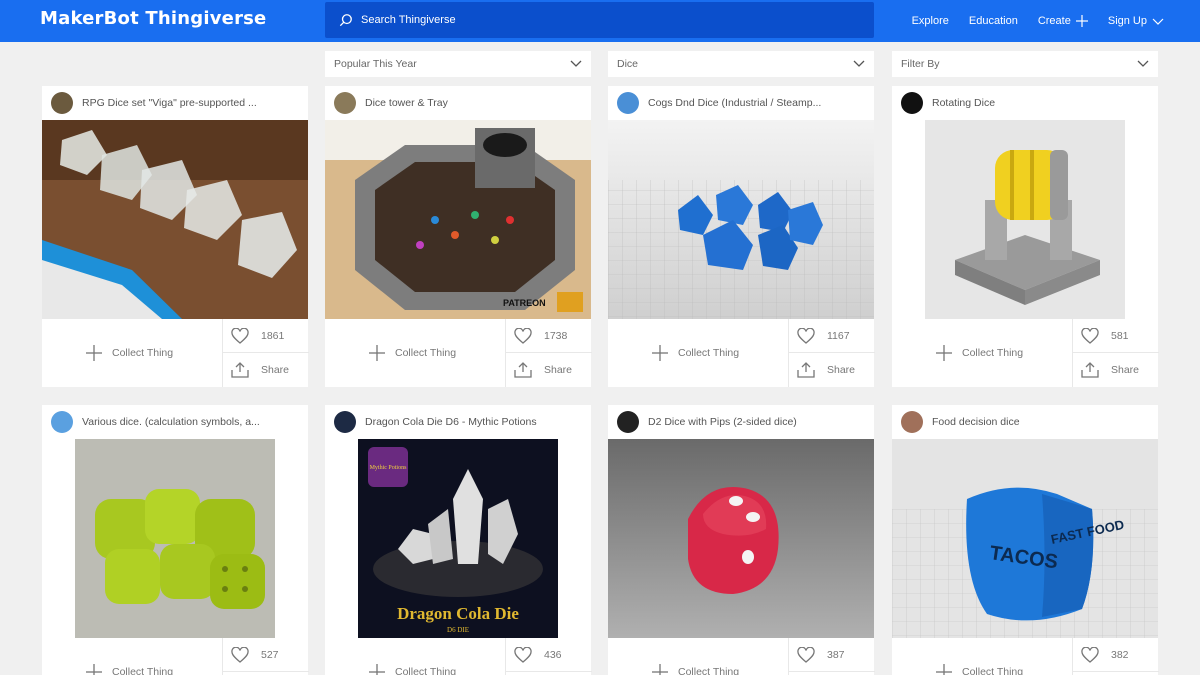 The image size is (1200, 675). I want to click on search-icon, so click(345, 20).